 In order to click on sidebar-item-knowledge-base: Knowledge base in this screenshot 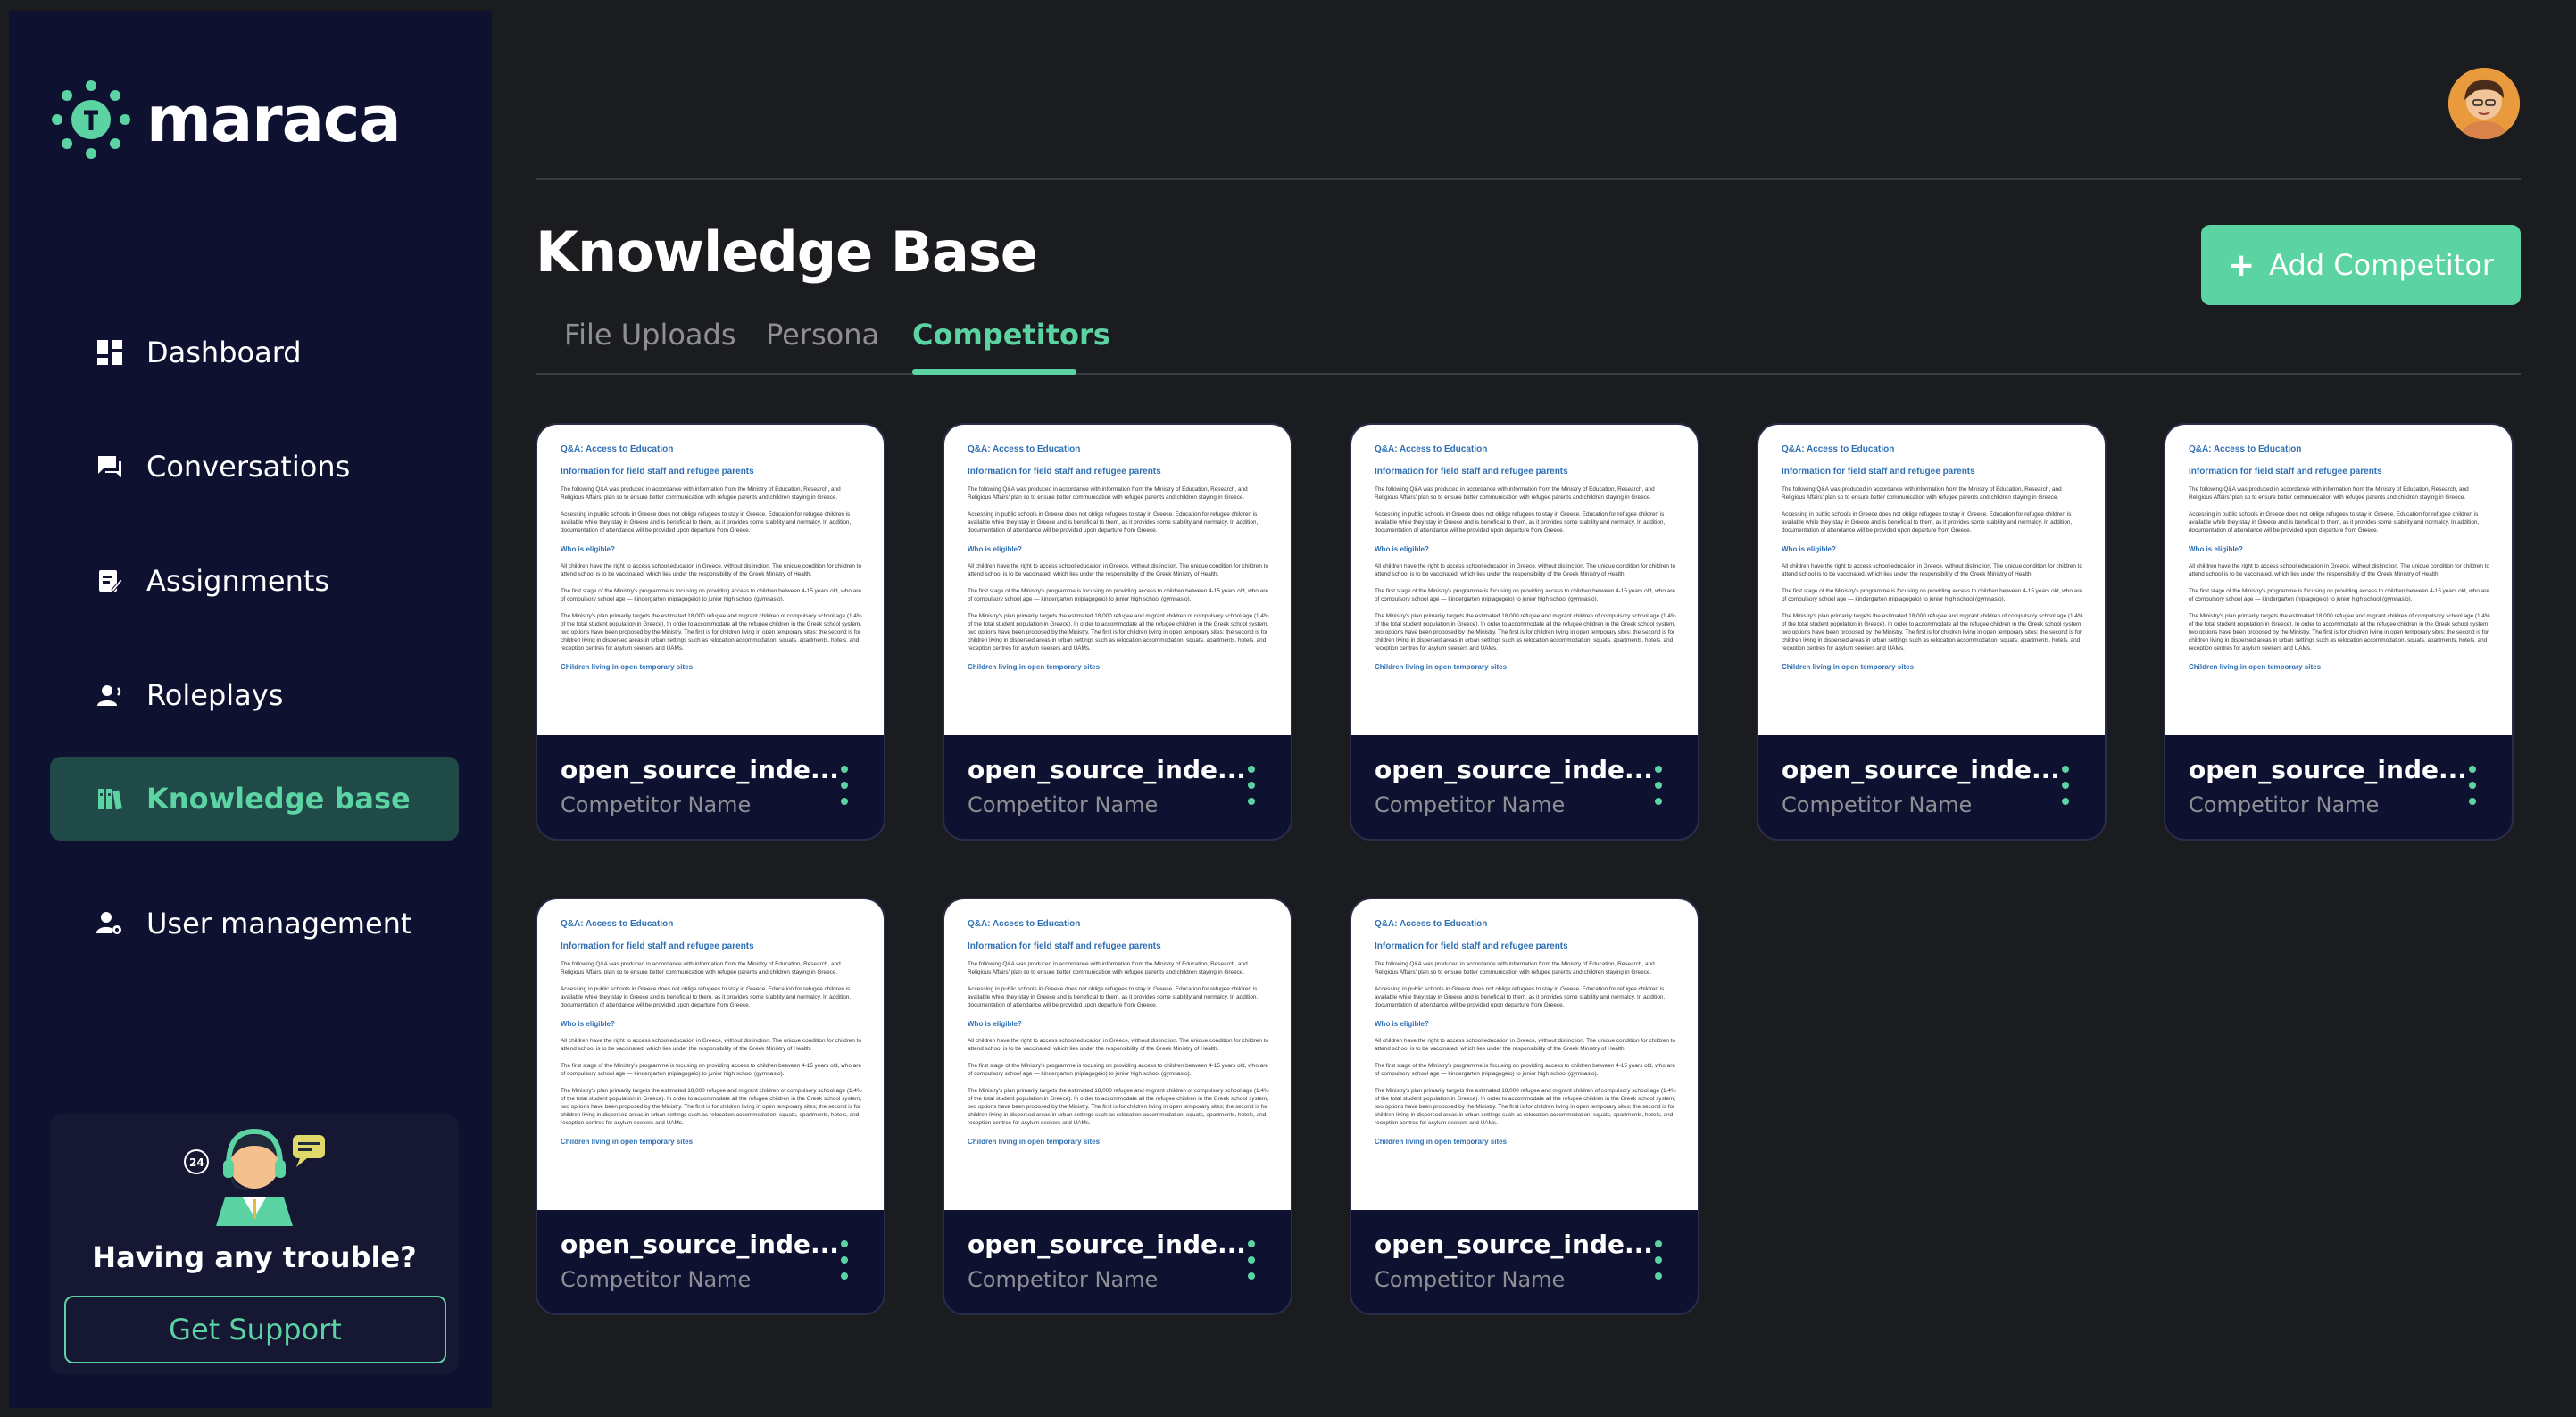, I will do `click(254, 799)`.